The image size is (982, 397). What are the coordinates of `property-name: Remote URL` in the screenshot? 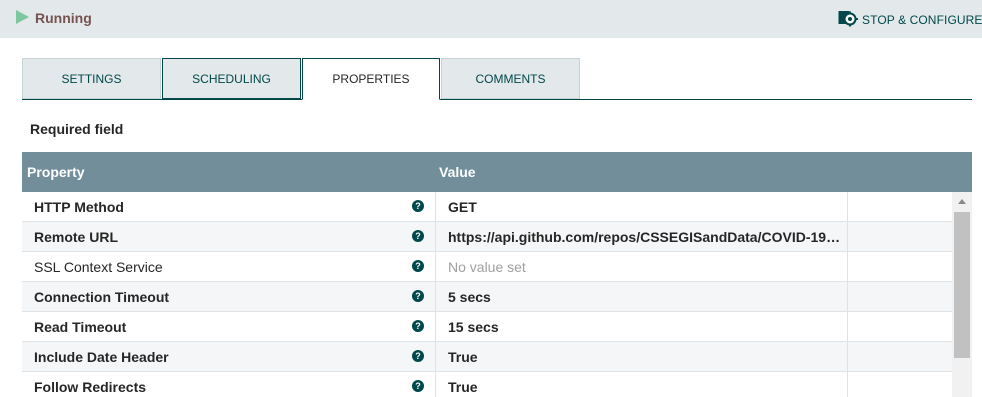 It's located at (76, 237).